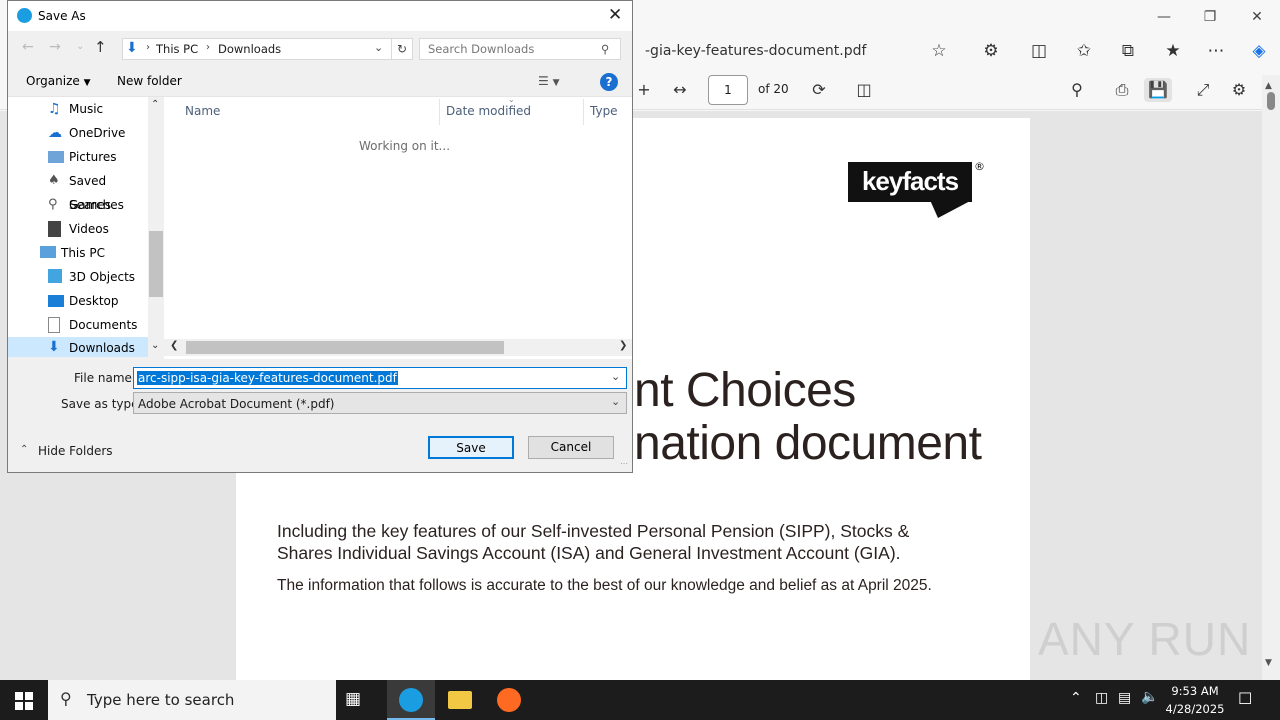 The width and height of the screenshot is (1280, 720). I want to click on hide-folders-button: Hide Folders, so click(75, 451).